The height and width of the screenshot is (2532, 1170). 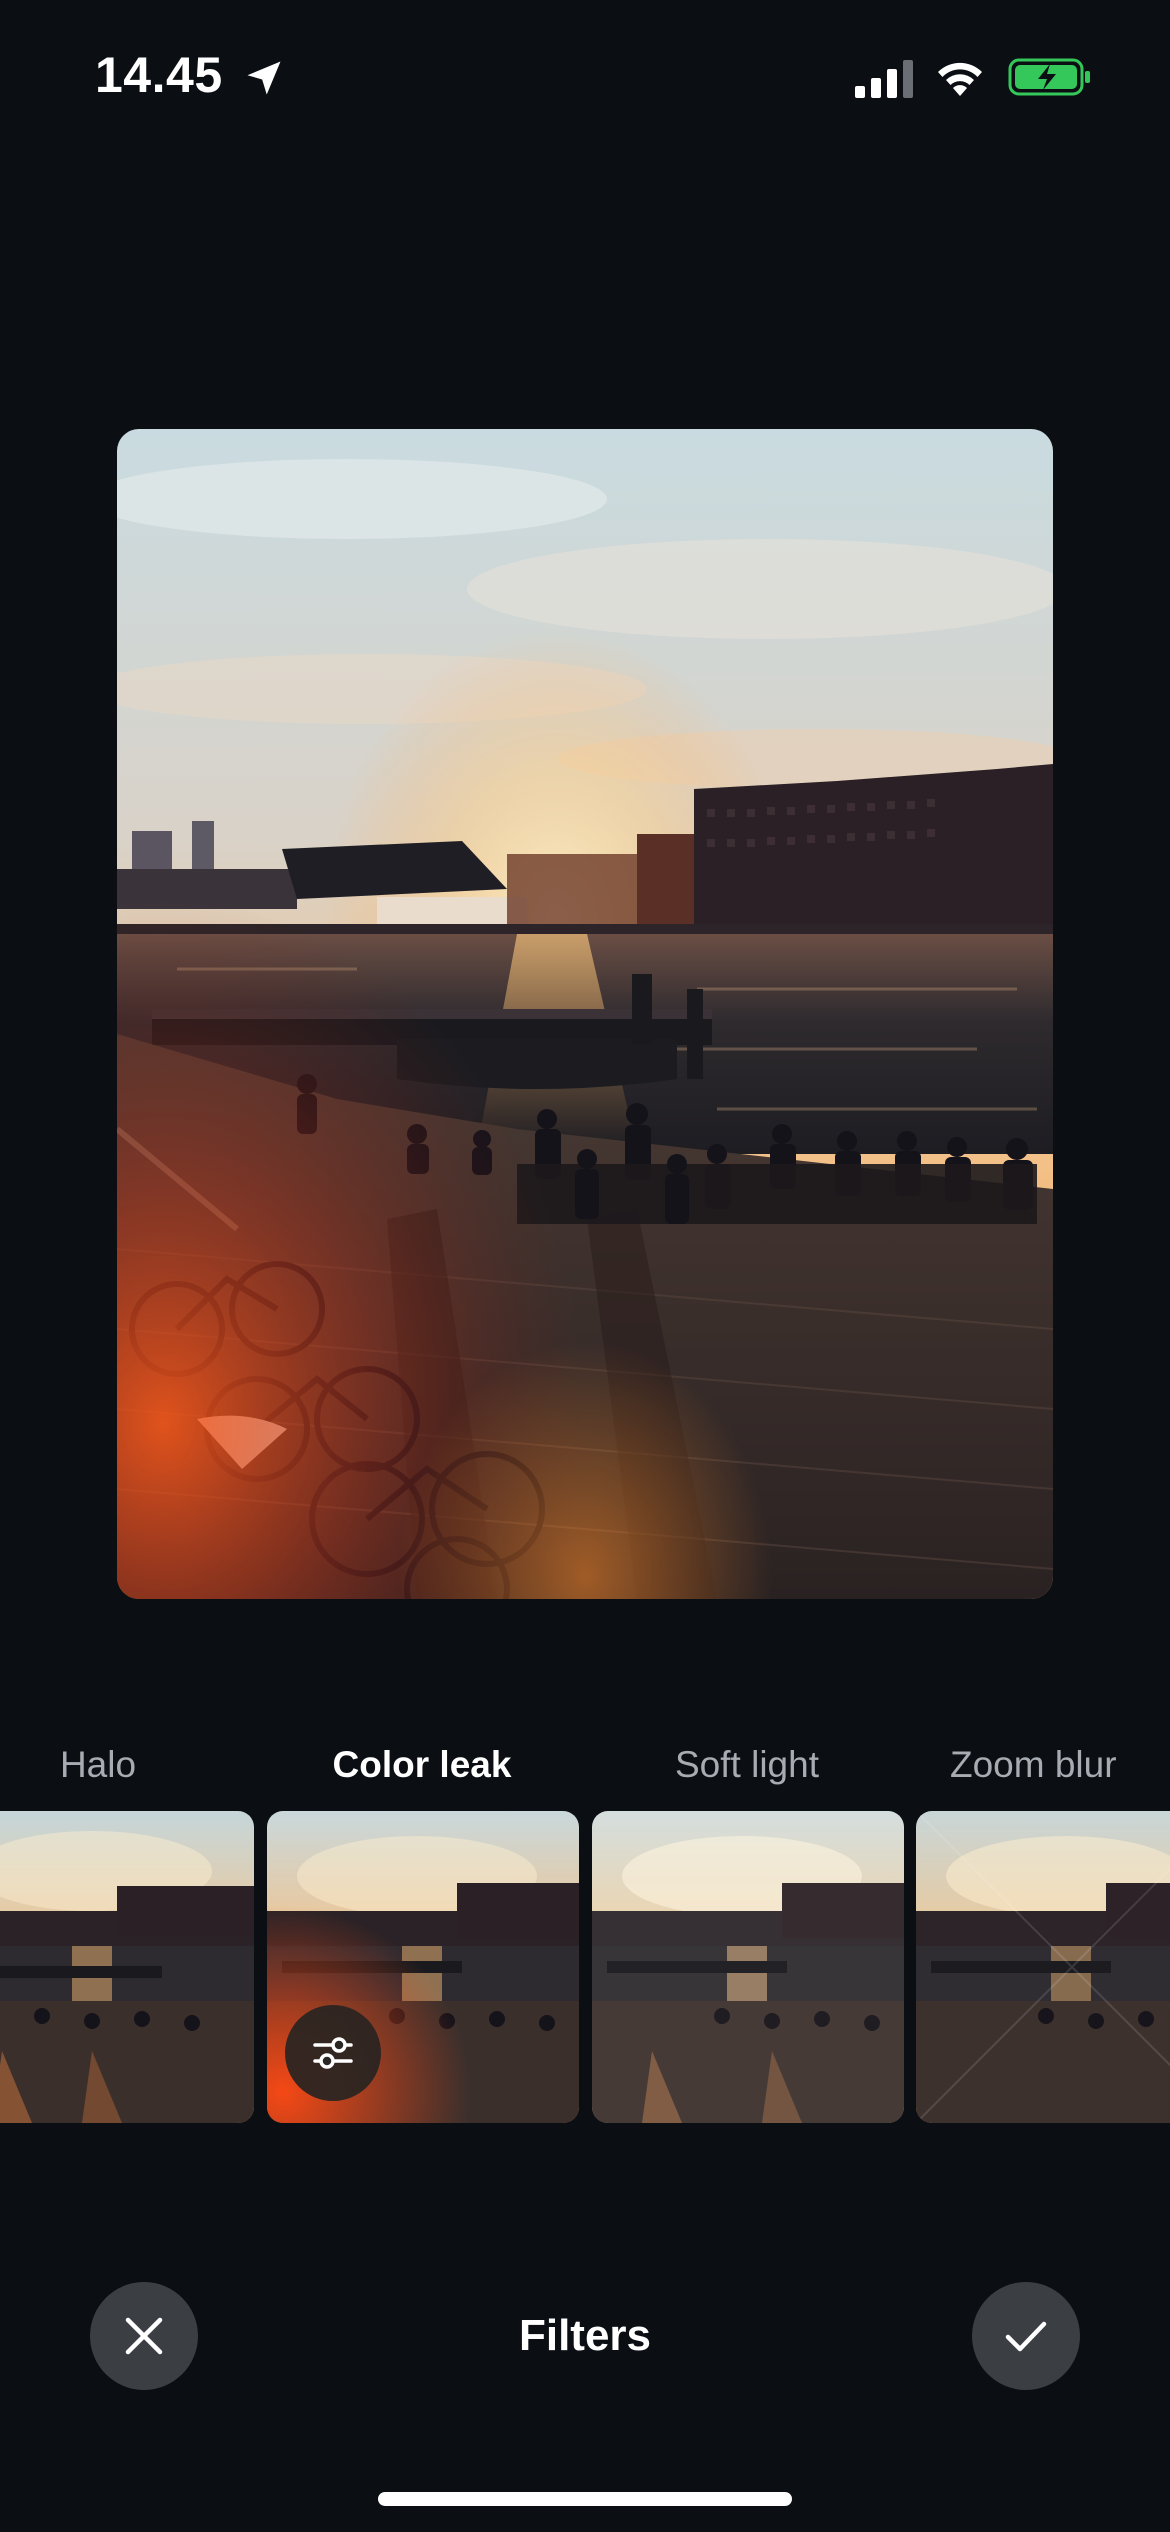 What do you see at coordinates (585, 2335) in the screenshot?
I see `page-title: Filters` at bounding box center [585, 2335].